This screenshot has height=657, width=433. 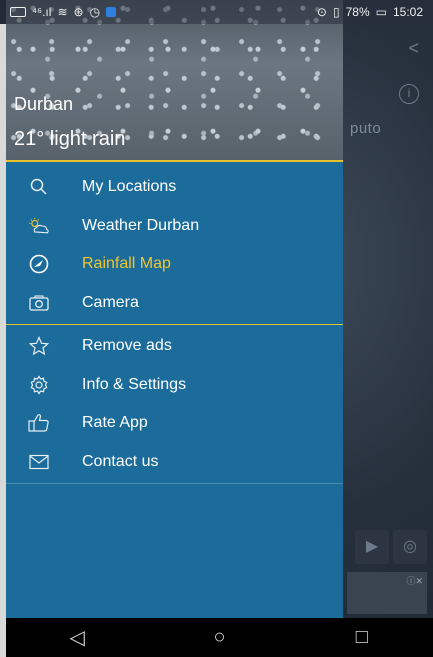 I want to click on envelope-icon, so click(x=39, y=462).